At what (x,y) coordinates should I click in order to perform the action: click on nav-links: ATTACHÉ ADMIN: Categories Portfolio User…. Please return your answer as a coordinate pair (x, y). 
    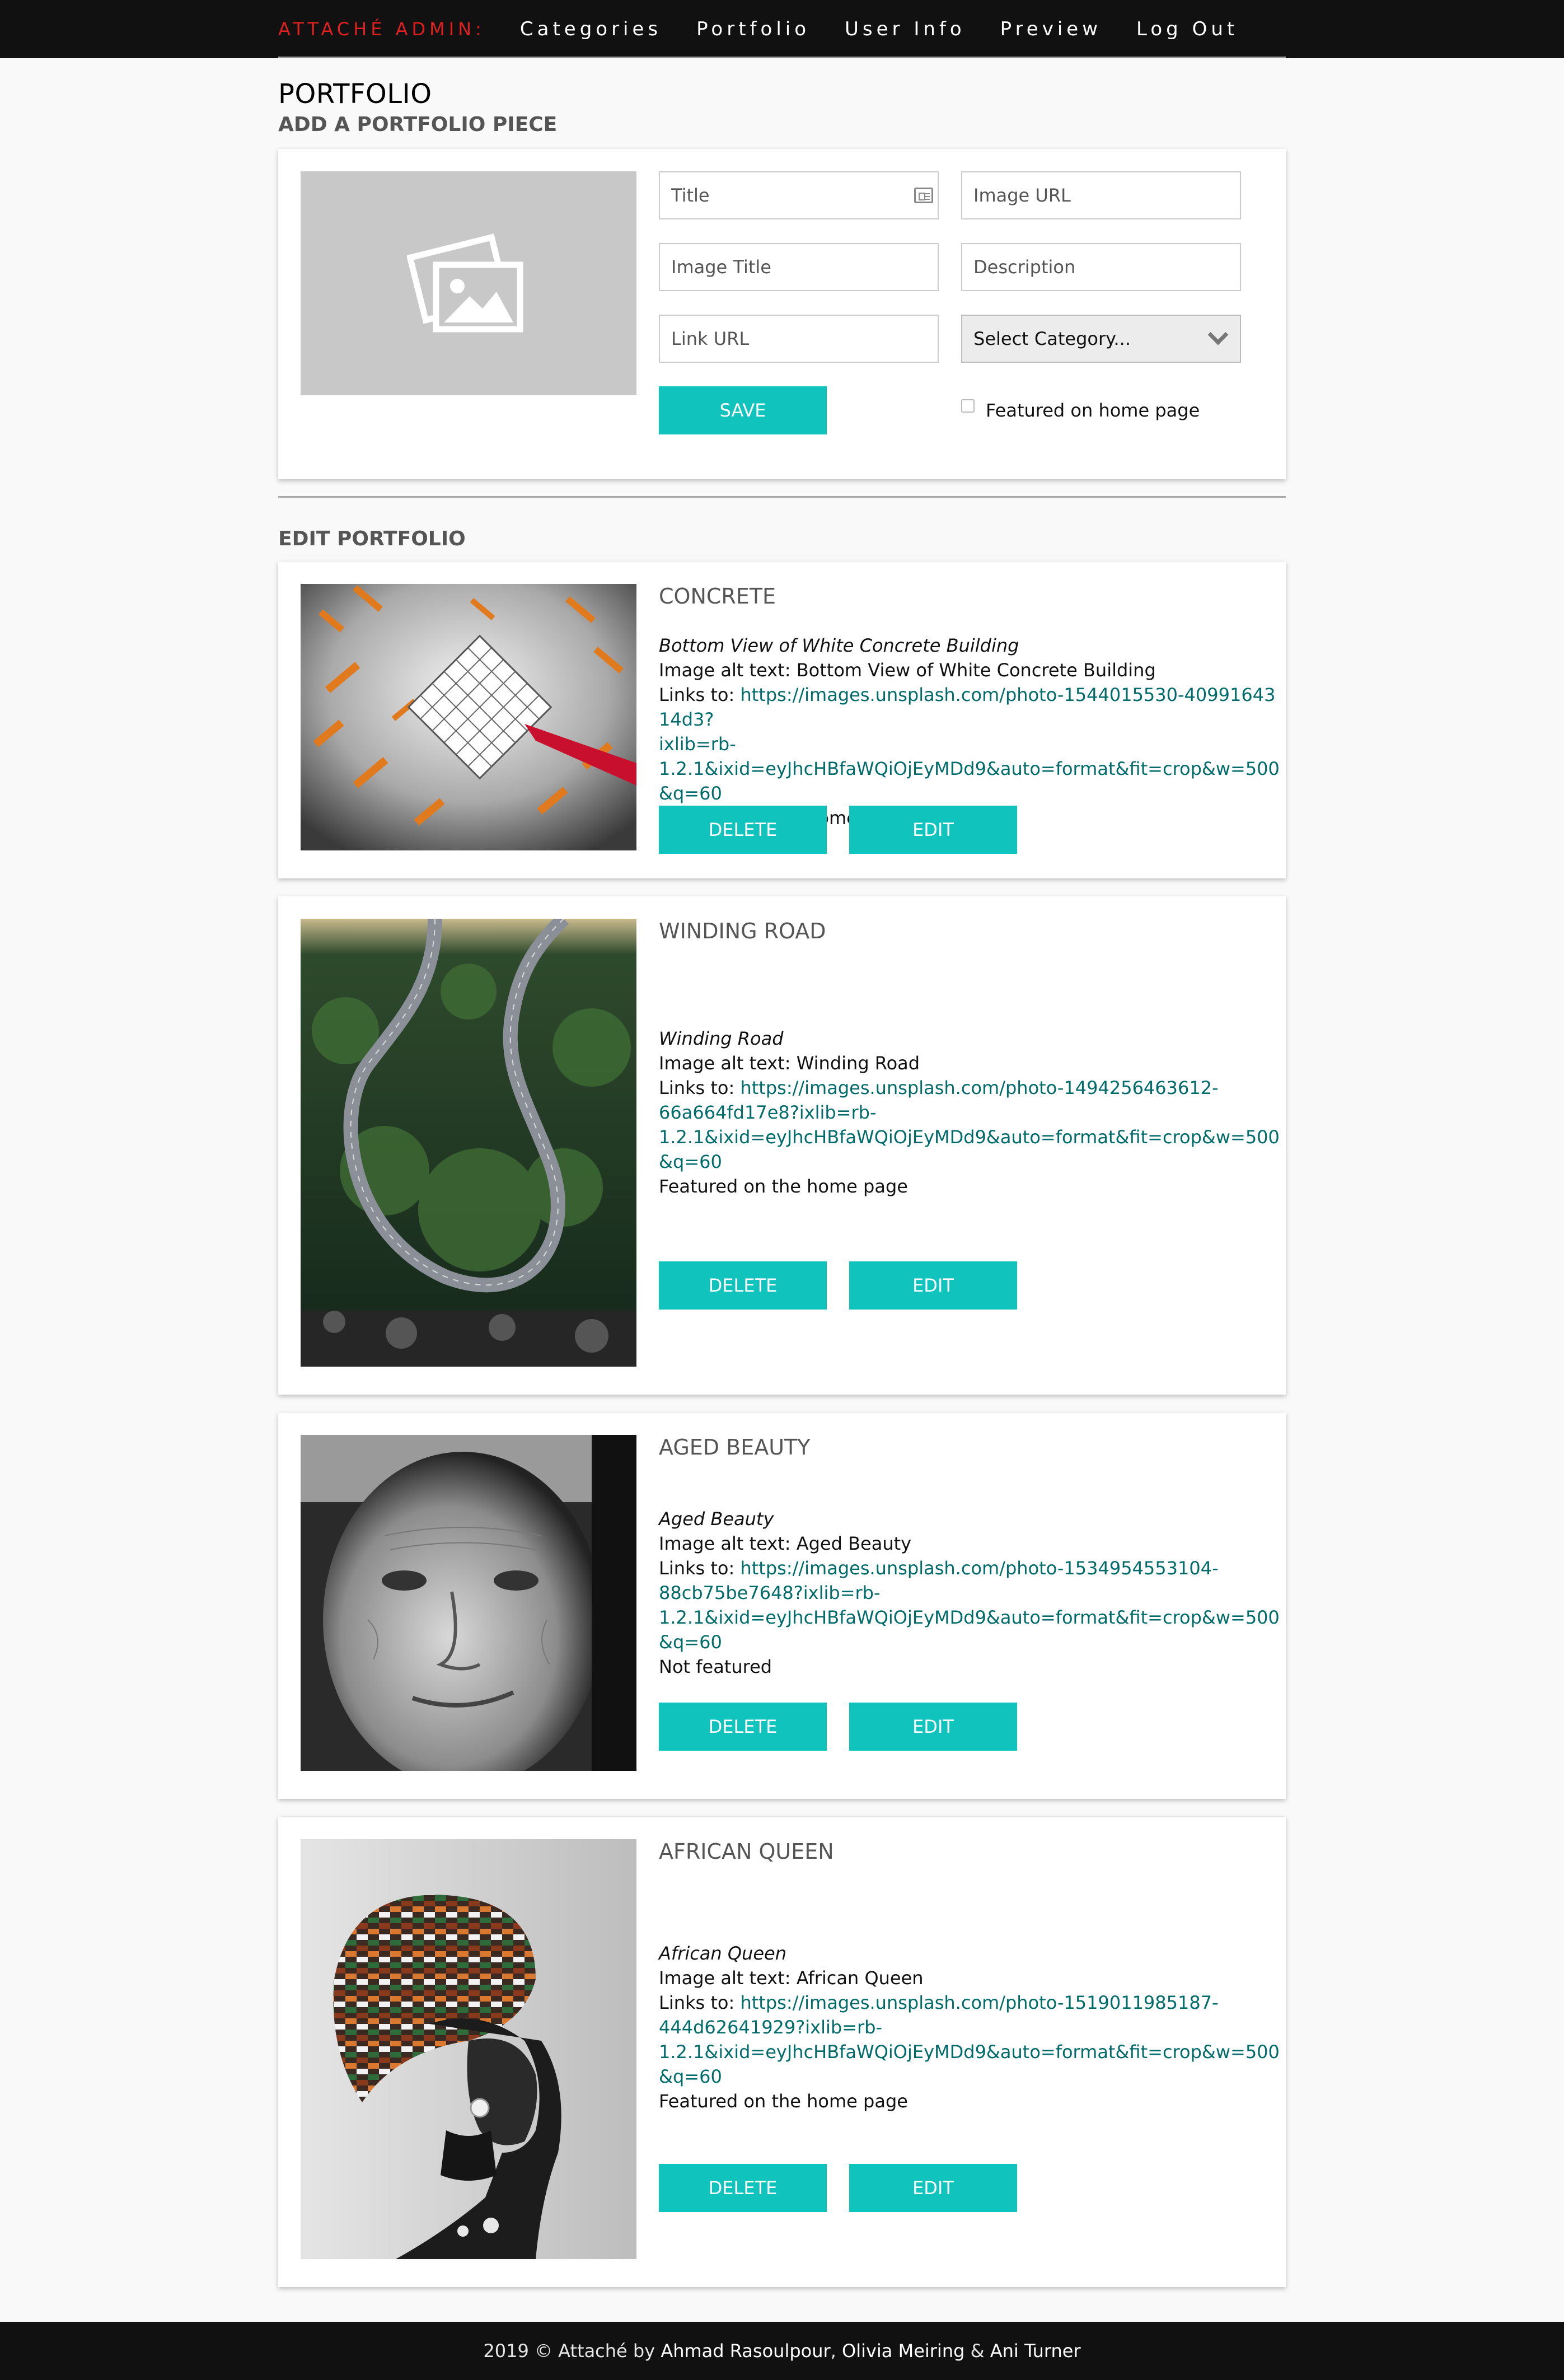
    Looking at the image, I should click on (782, 29).